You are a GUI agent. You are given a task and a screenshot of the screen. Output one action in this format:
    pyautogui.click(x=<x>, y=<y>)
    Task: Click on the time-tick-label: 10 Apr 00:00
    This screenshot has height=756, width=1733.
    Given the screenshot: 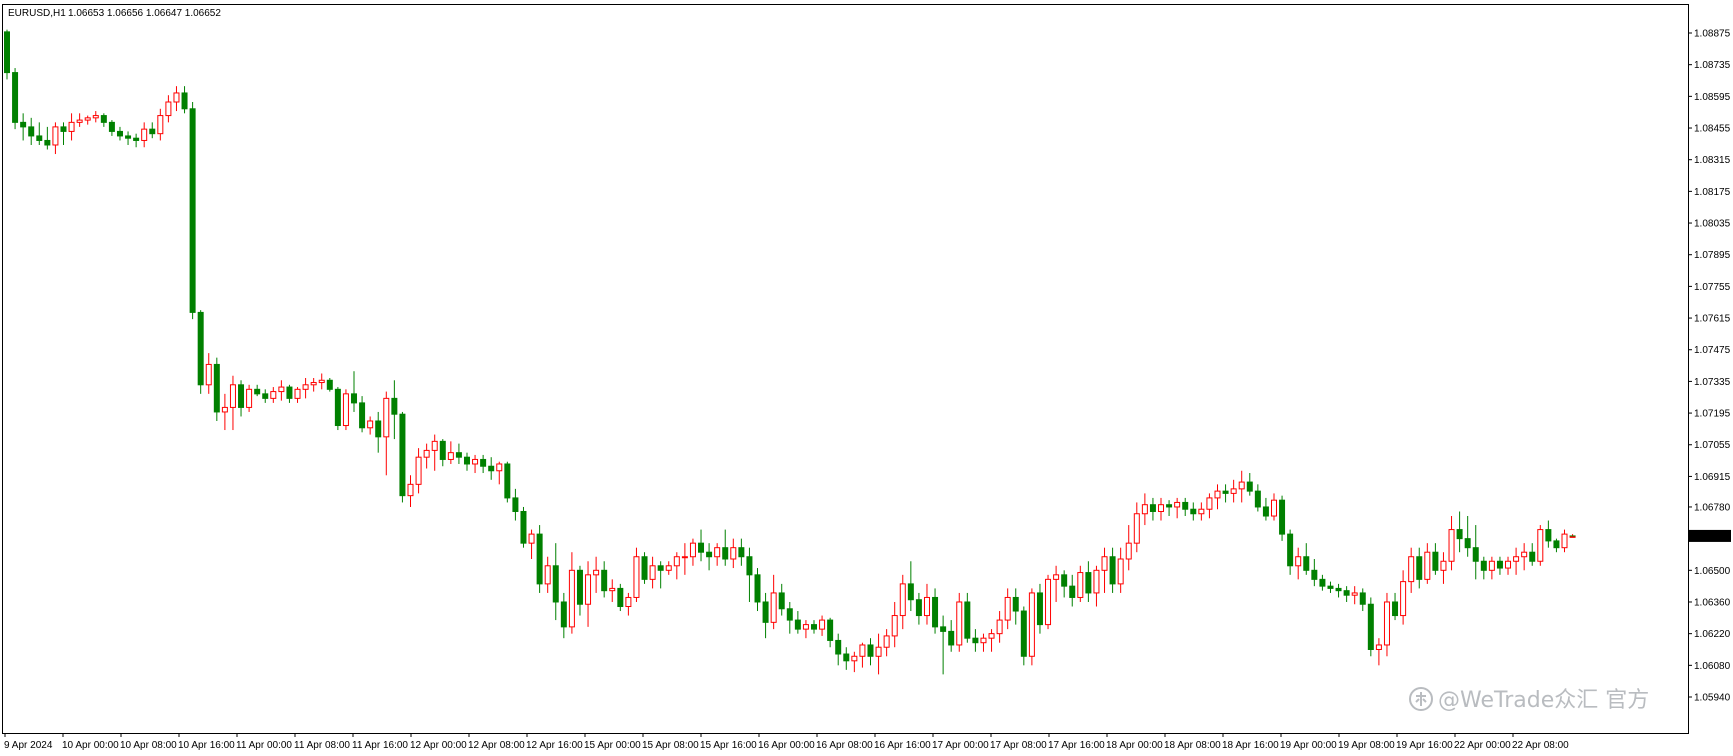 What is the action you would take?
    pyautogui.click(x=90, y=745)
    